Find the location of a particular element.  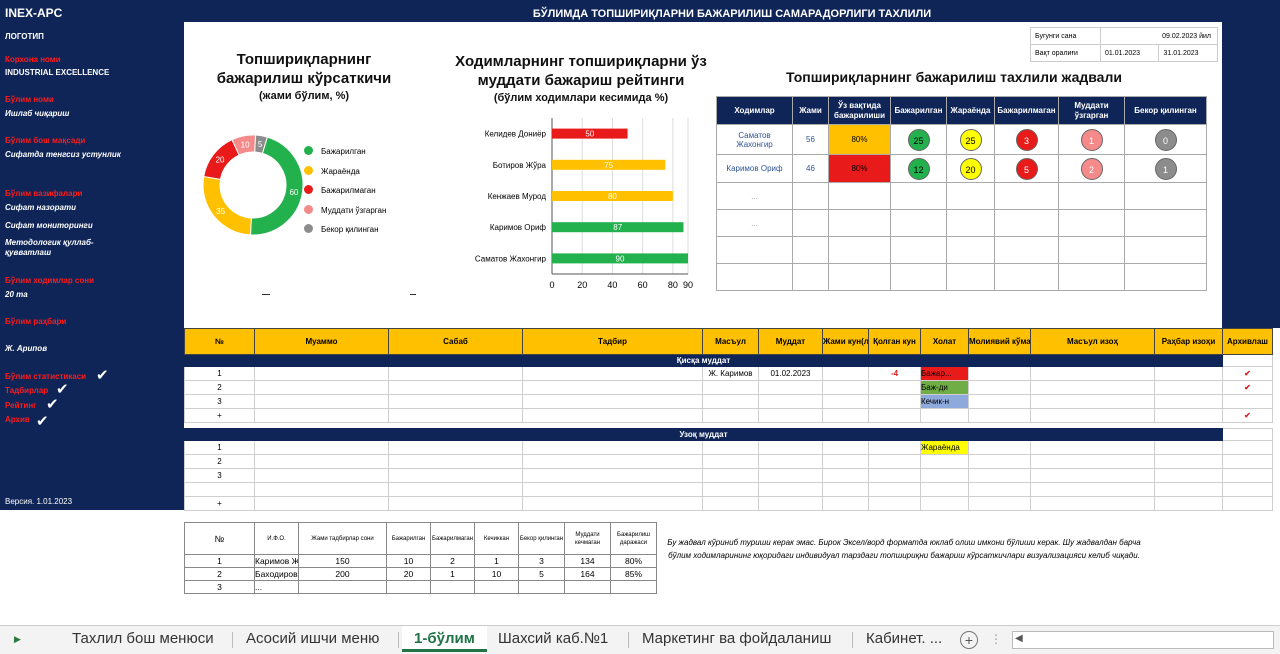

add-sheet-icon: + is located at coordinates (969, 640).